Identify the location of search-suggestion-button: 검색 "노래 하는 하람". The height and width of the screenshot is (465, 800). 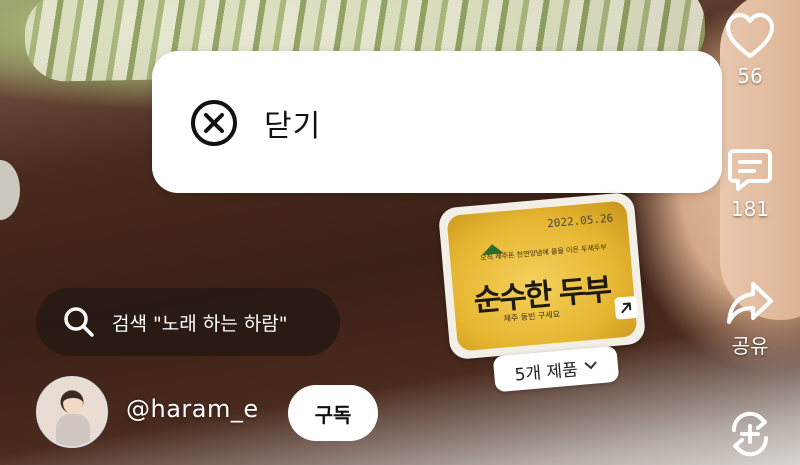
(188, 322).